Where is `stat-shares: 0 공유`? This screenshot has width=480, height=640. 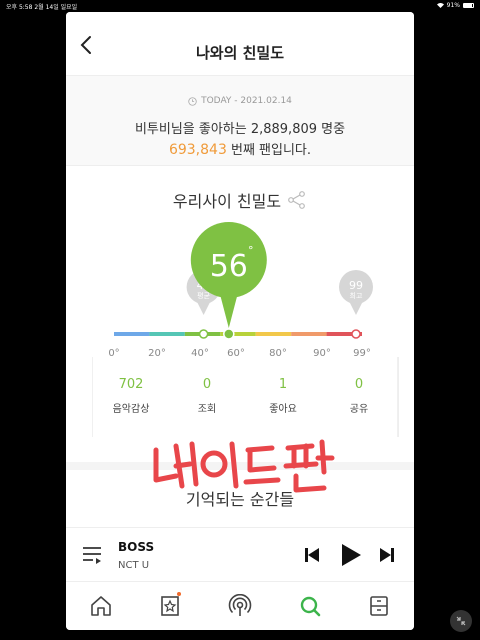 stat-shares: 0 공유 is located at coordinates (359, 397).